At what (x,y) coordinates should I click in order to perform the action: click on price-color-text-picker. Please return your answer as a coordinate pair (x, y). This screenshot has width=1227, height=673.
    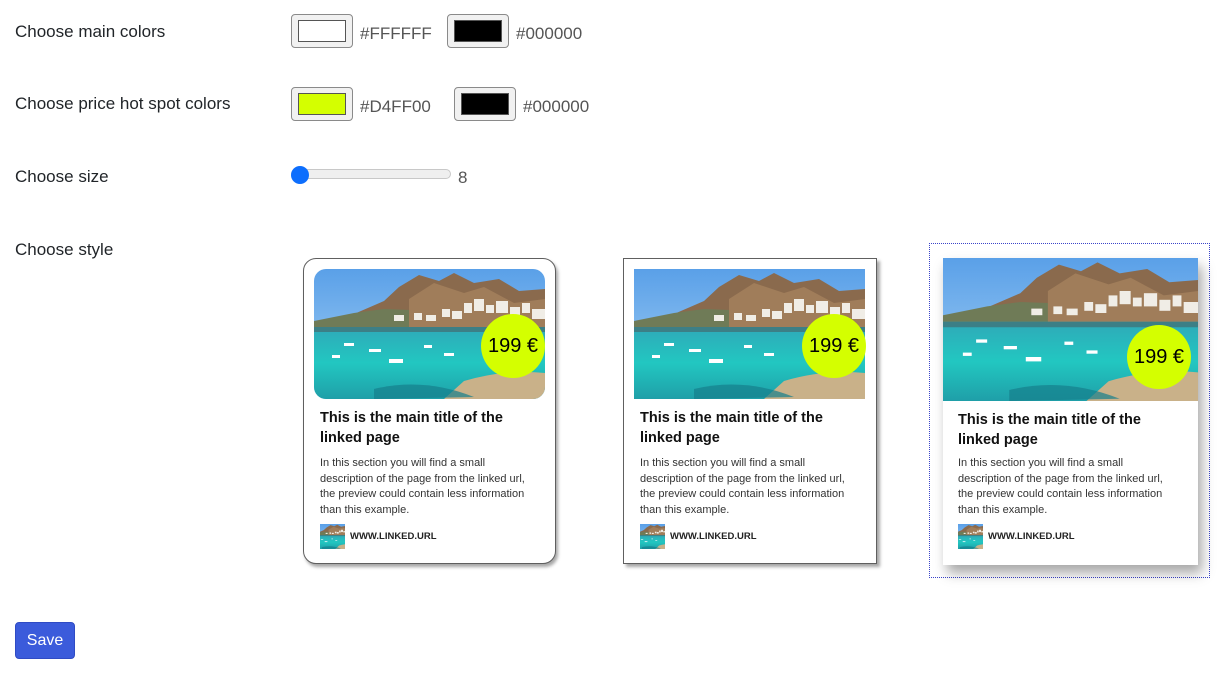
    Looking at the image, I should click on (485, 104).